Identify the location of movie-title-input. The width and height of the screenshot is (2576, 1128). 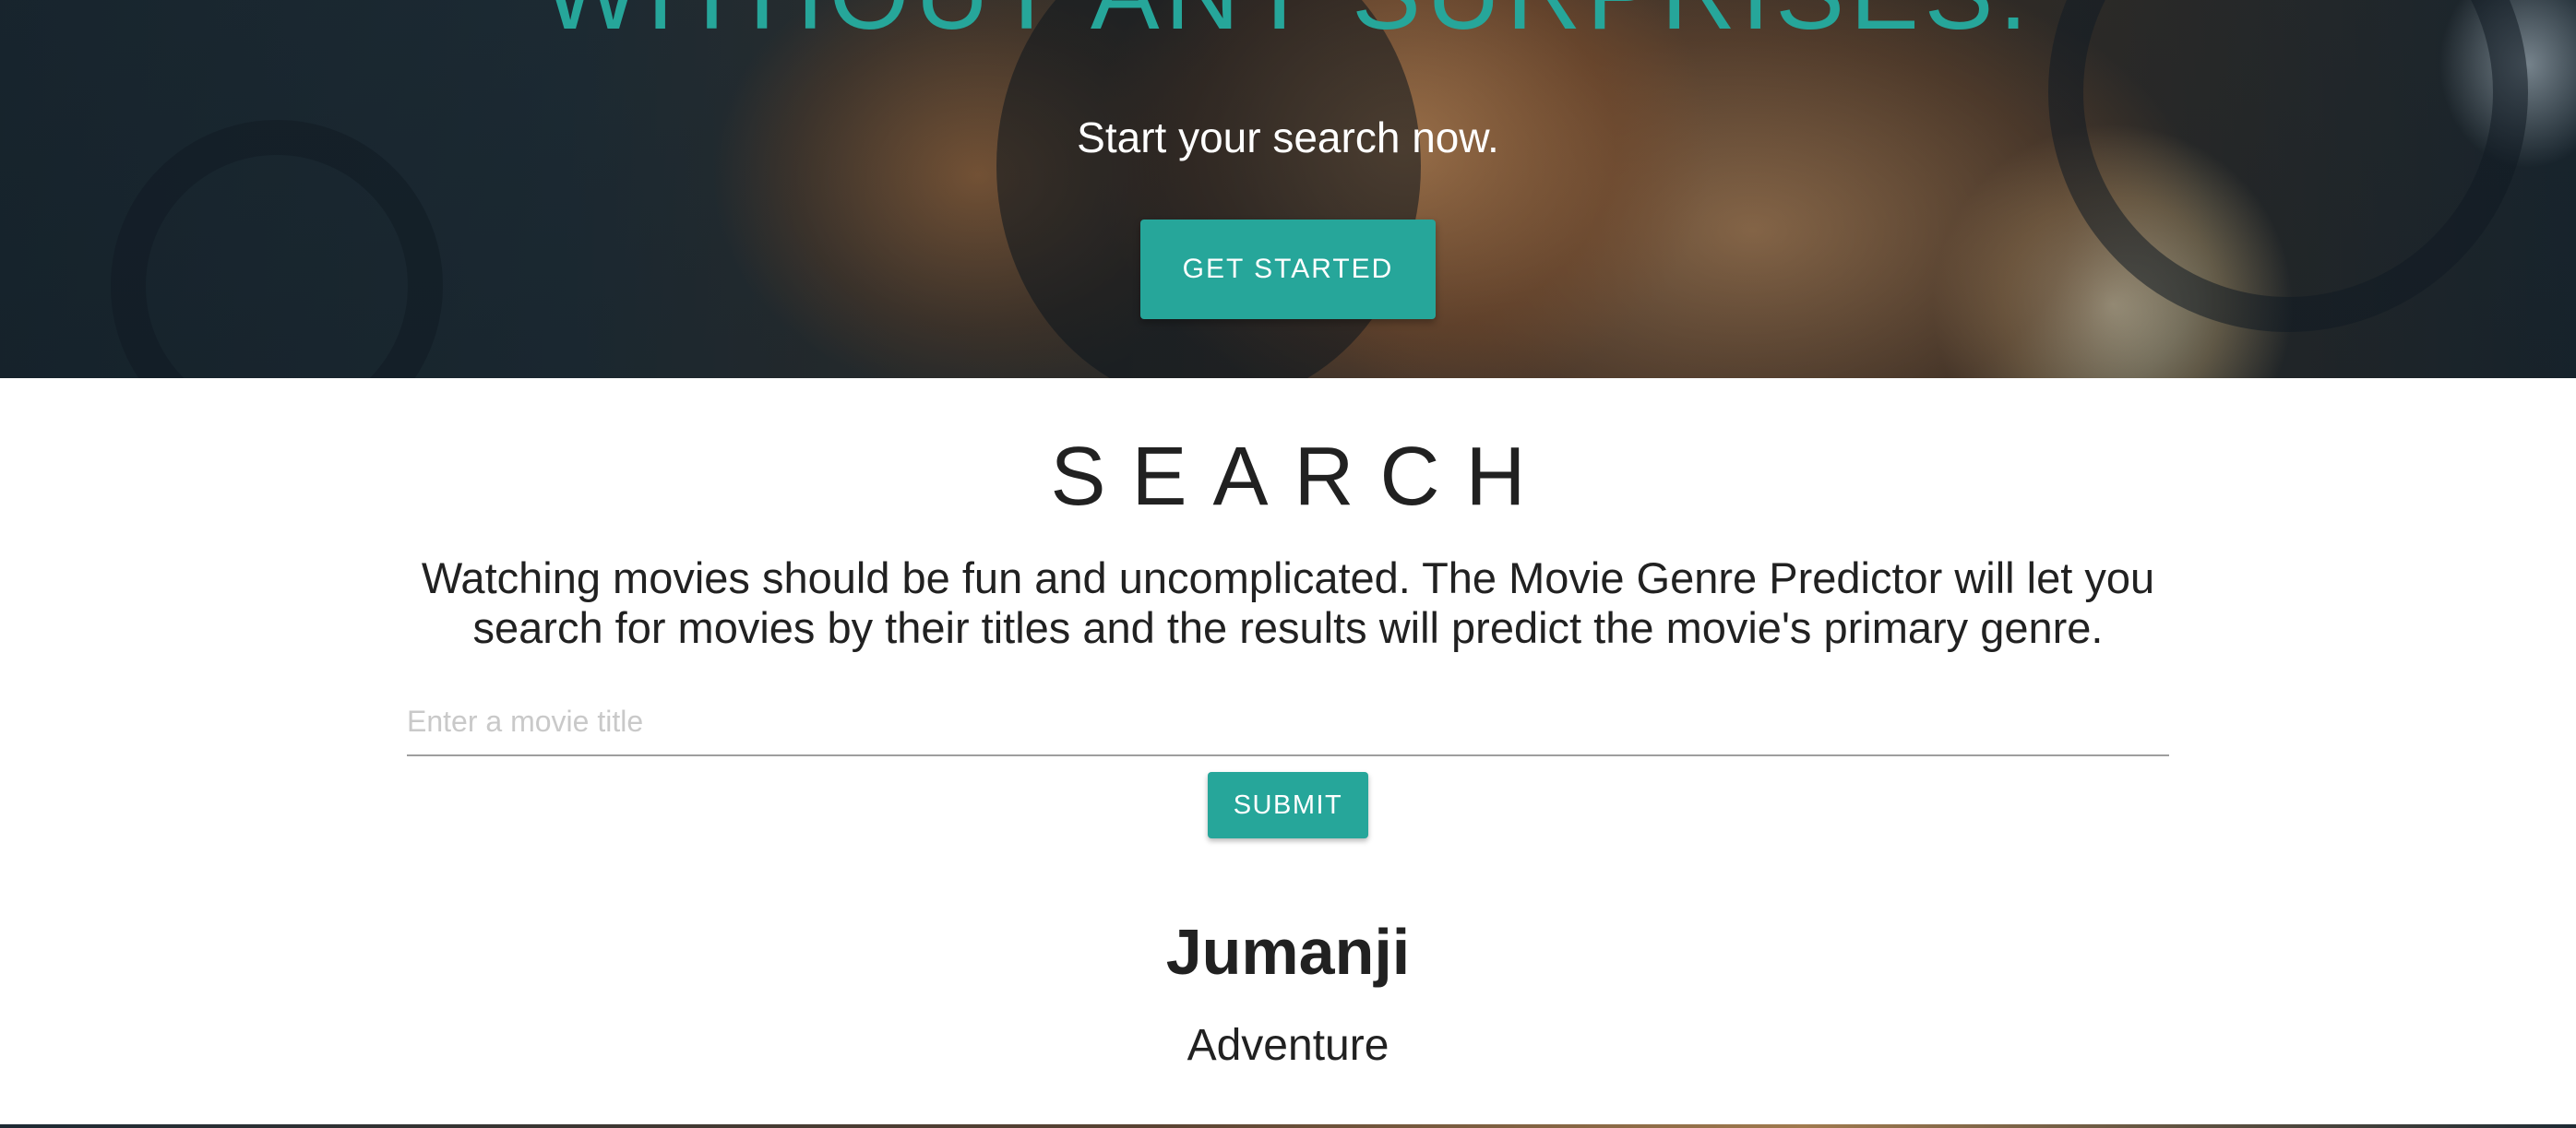
(1288, 722).